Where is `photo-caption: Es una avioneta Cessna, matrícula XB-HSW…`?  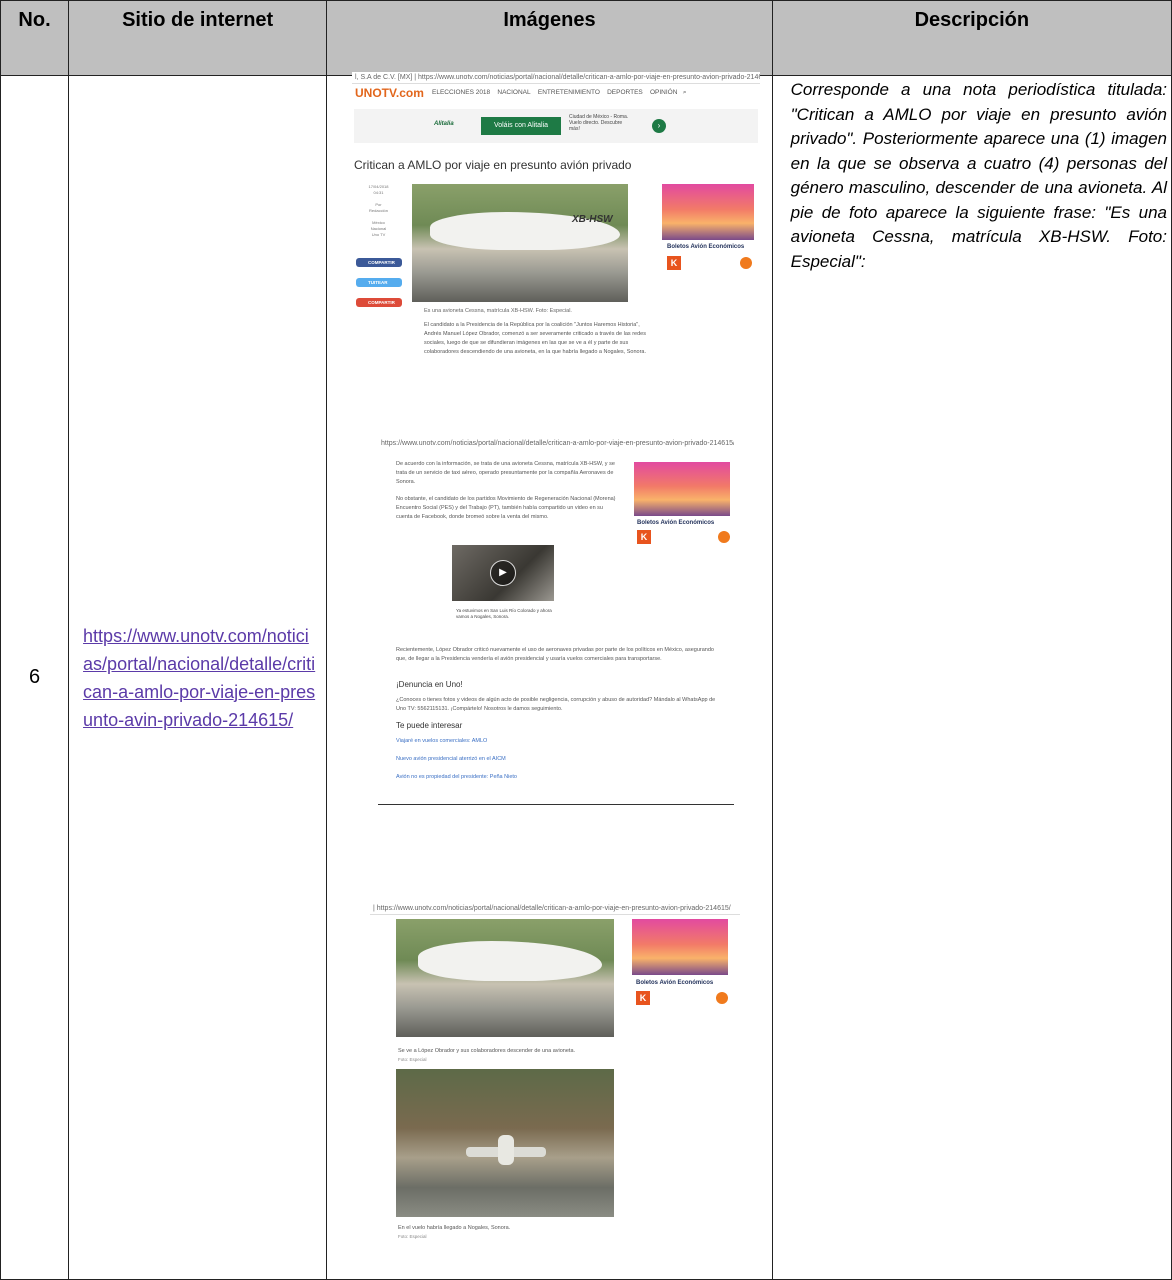 photo-caption: Es una avioneta Cessna, matrícula XB-HSW… is located at coordinates (498, 311).